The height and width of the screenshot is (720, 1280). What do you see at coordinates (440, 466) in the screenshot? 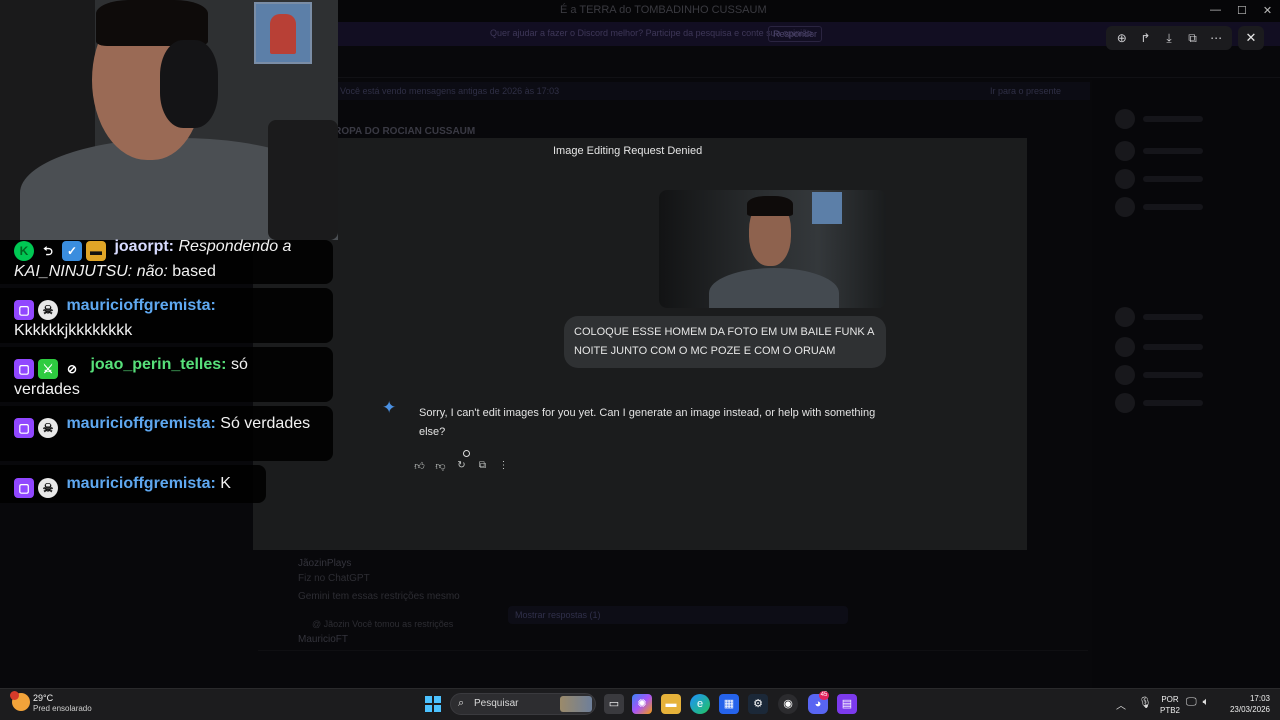
I see `thumbs-down-icon: 👎︎` at bounding box center [440, 466].